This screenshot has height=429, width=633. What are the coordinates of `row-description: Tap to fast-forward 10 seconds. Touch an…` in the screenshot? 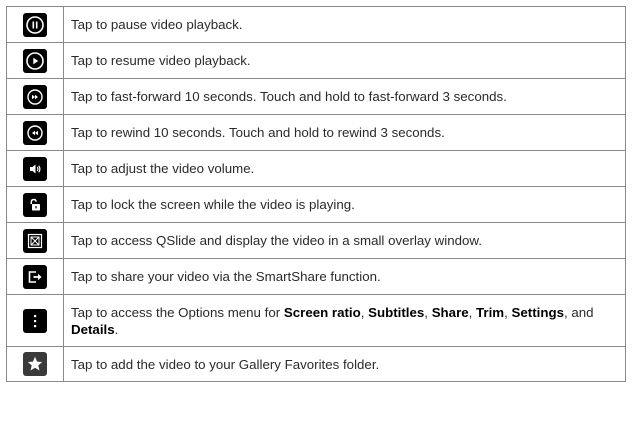 It's located at (344, 96).